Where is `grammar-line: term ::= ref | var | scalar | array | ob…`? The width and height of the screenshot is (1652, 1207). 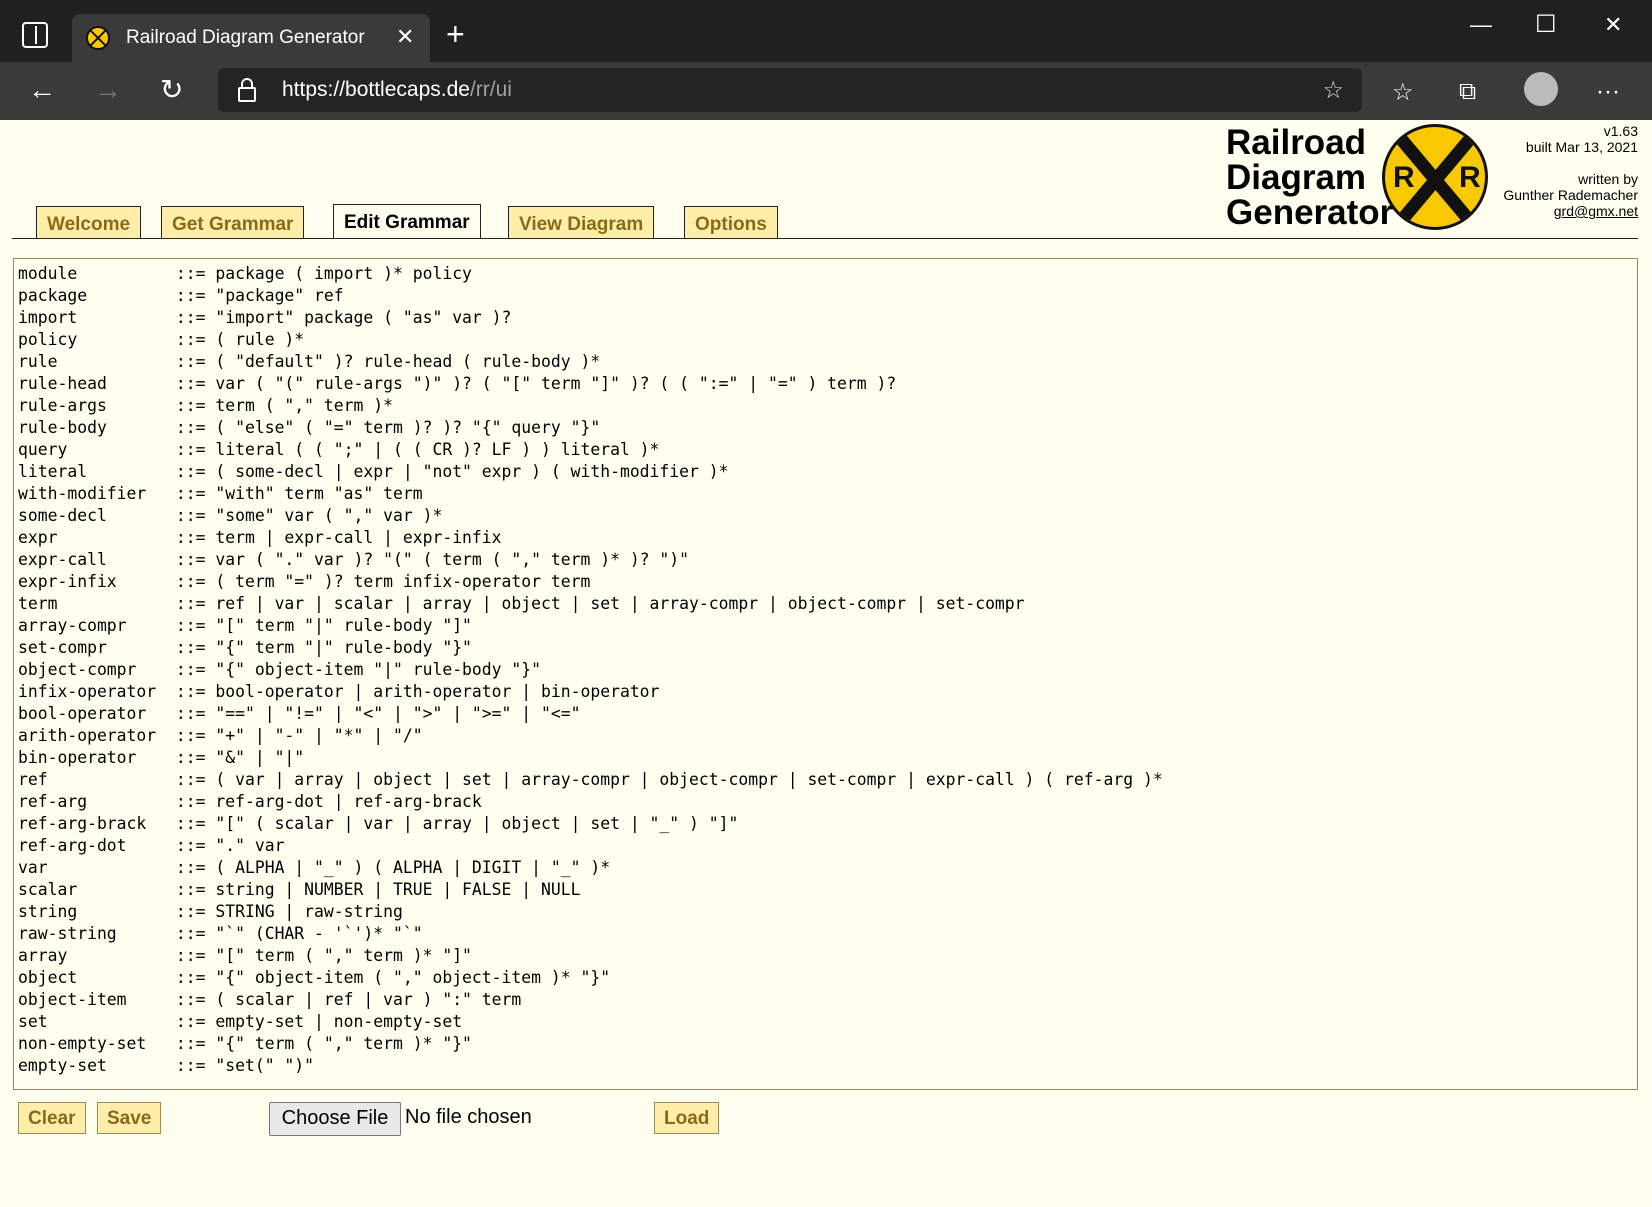 grammar-line: term ::= ref | var | scalar | array | ob… is located at coordinates (521, 603).